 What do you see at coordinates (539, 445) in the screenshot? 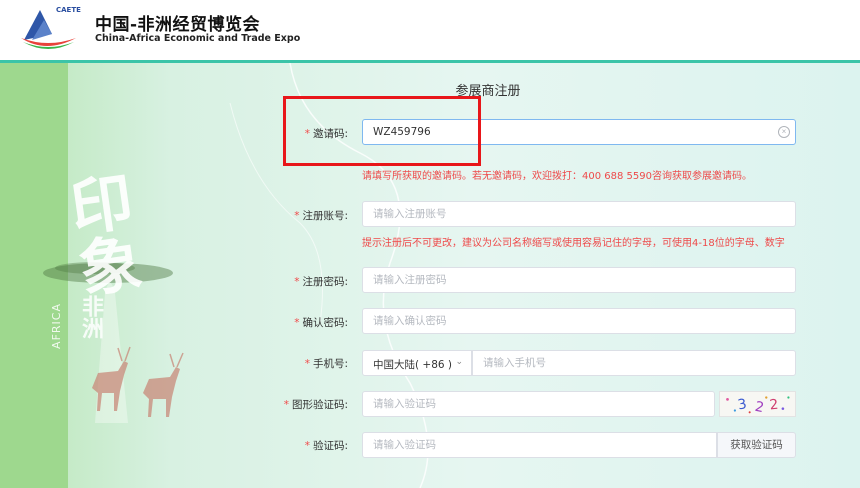
I see `sms-code-input` at bounding box center [539, 445].